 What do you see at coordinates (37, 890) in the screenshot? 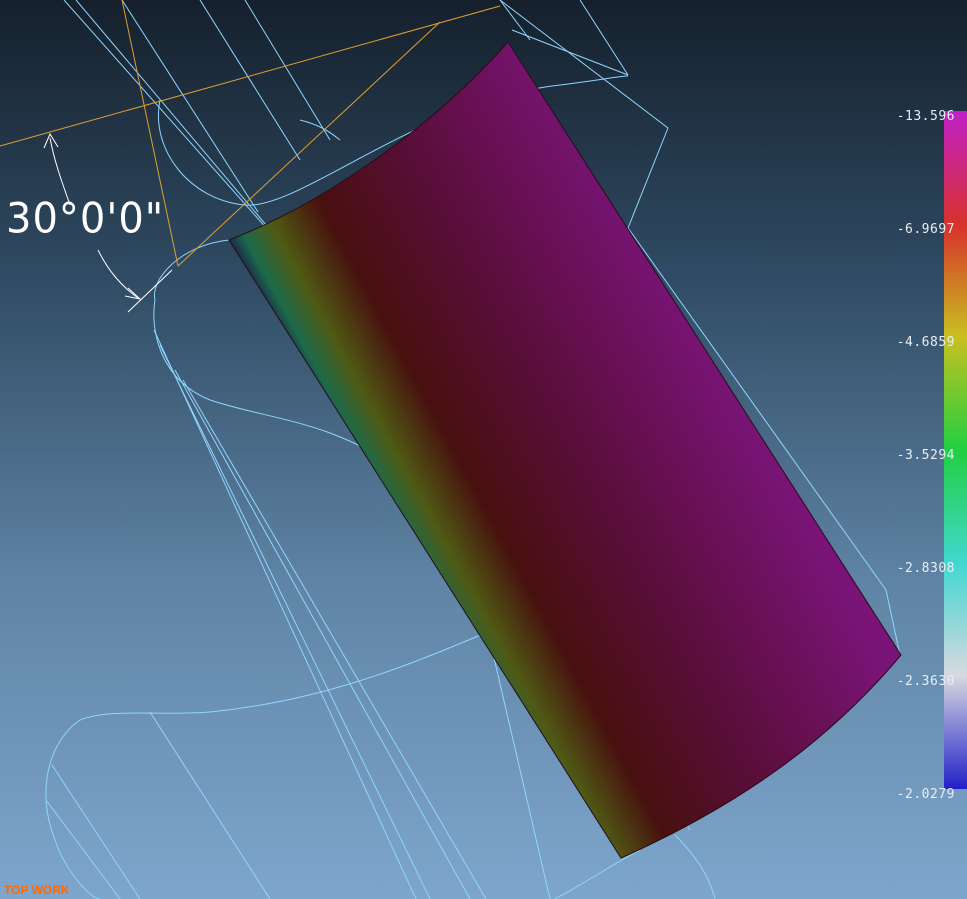
I see `view-name-label: TOP WORK` at bounding box center [37, 890].